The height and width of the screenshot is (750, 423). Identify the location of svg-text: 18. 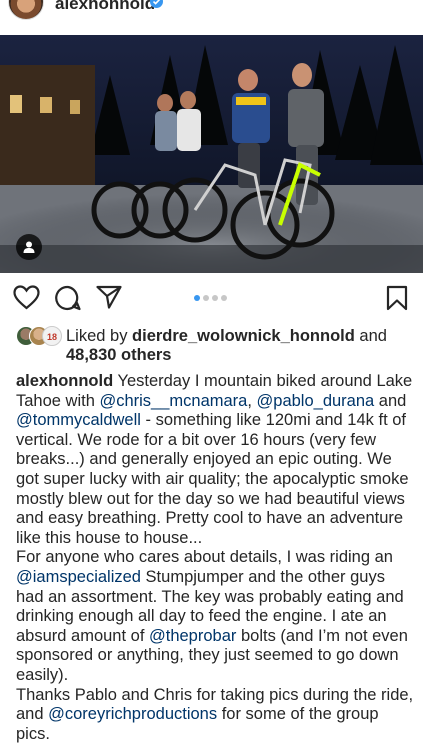
(52, 337).